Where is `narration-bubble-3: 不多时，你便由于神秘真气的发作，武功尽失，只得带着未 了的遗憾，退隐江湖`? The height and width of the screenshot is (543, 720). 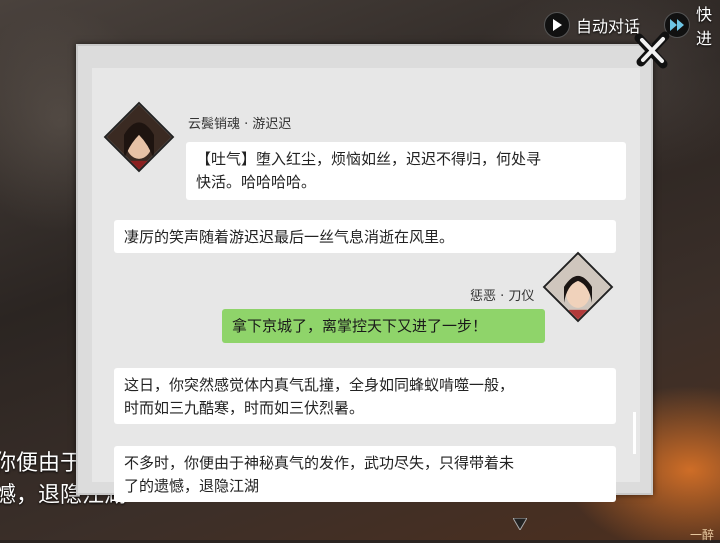
narration-bubble-3: 不多时，你便由于神秘真气的发作，武功尽失，只得带着未 了的遗憾，退隐江湖 is located at coordinates (365, 474).